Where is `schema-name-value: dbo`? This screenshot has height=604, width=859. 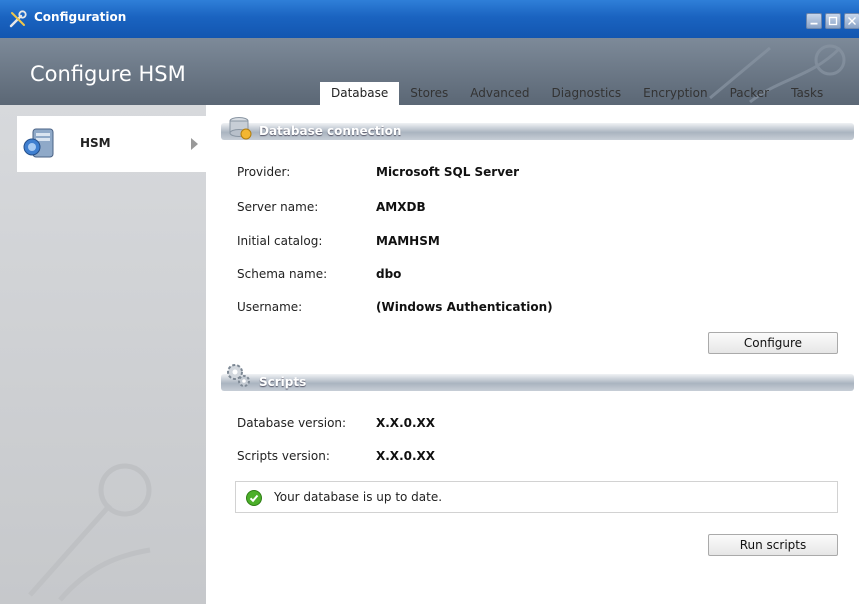 schema-name-value: dbo is located at coordinates (389, 274).